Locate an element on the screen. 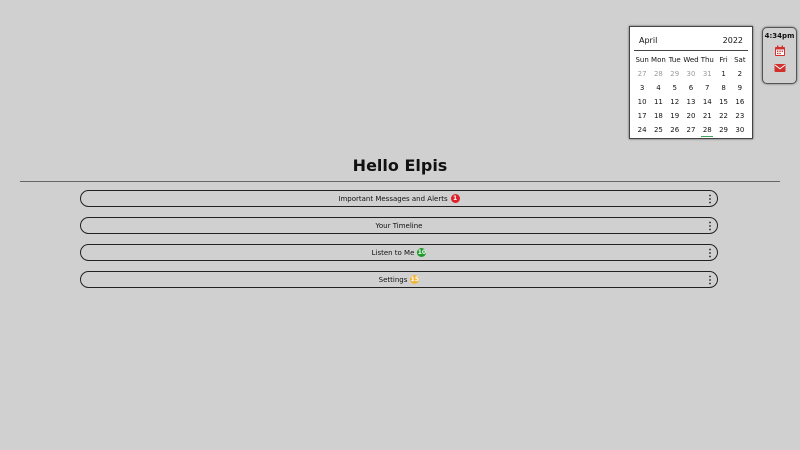  calendar-year: 2022 is located at coordinates (732, 40).